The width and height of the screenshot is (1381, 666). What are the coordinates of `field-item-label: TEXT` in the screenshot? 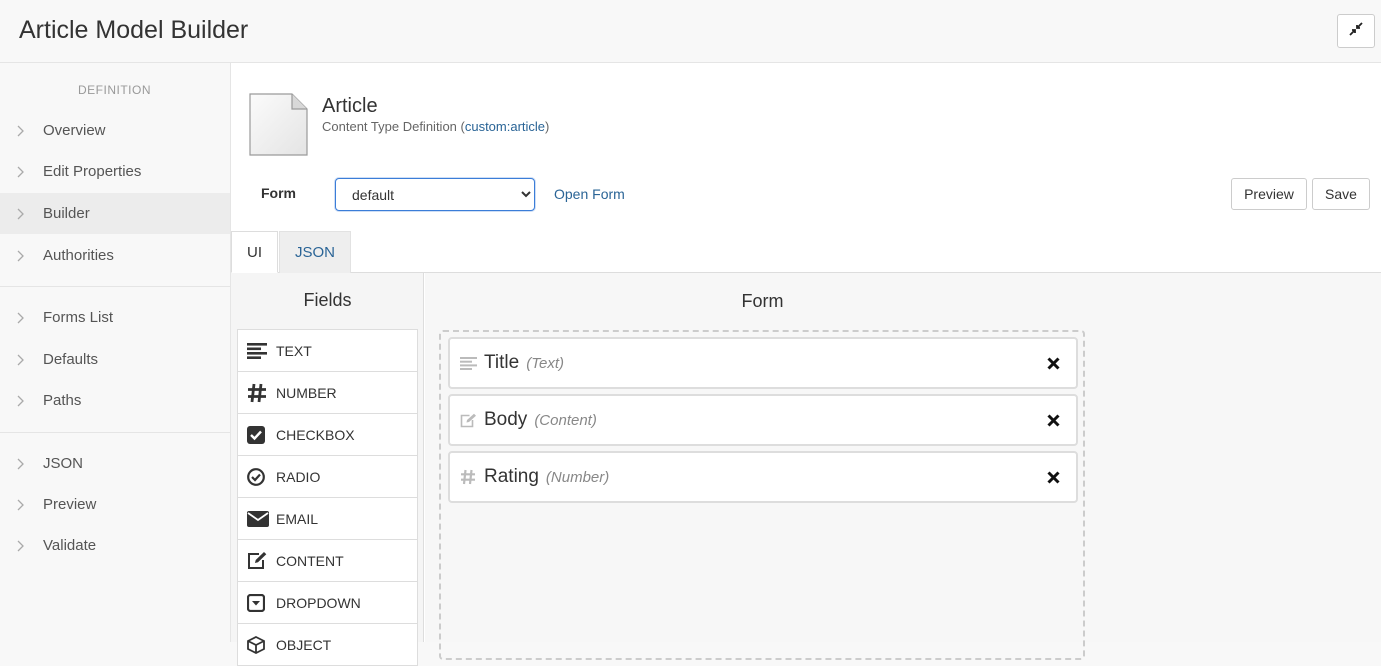 It's located at (294, 350).